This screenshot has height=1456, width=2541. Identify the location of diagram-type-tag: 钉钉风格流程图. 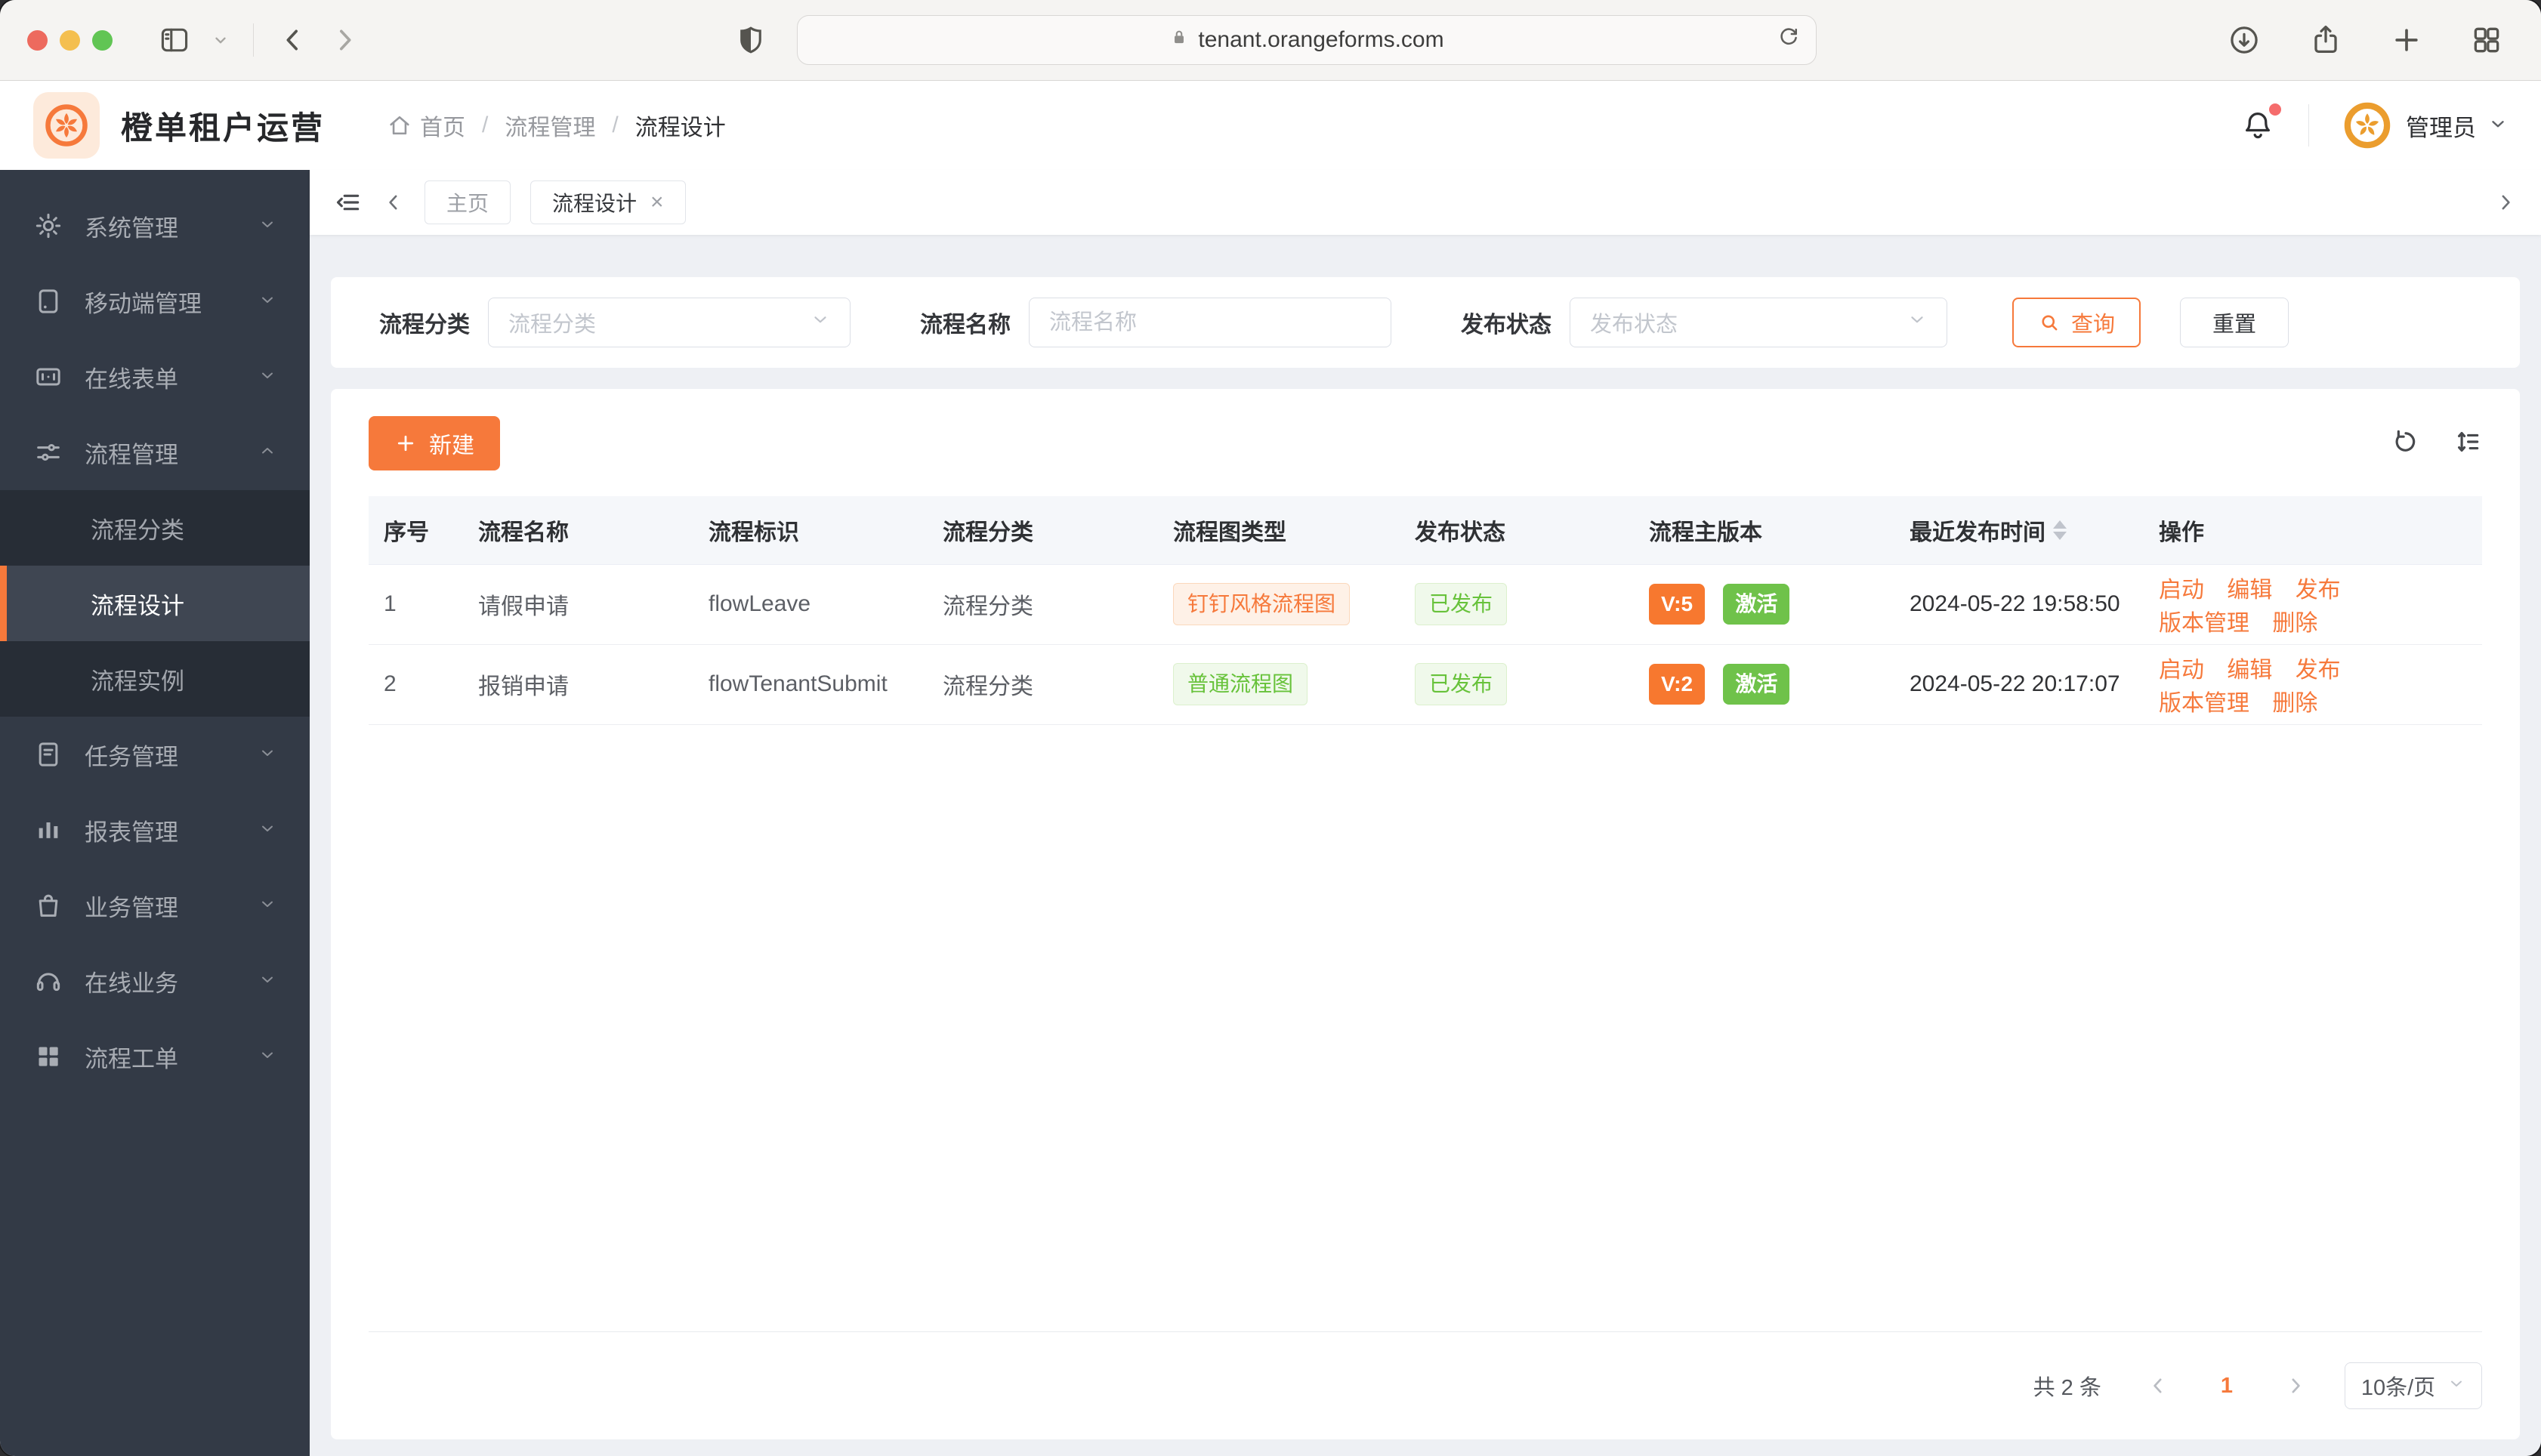
(1262, 604).